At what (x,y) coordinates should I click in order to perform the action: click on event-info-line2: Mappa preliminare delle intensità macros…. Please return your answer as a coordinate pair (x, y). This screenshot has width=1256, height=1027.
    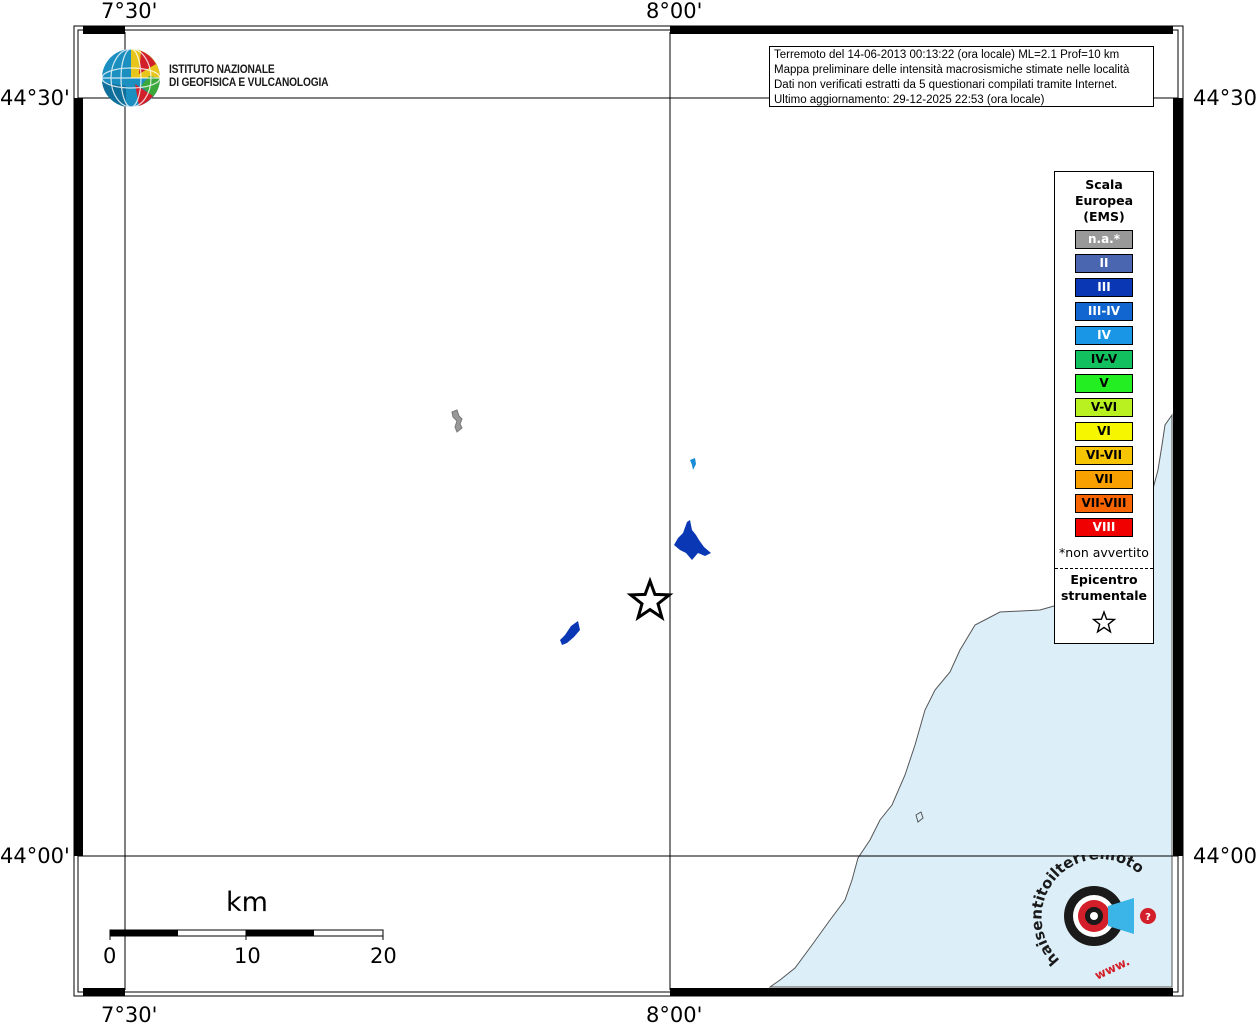
    Looking at the image, I should click on (952, 70).